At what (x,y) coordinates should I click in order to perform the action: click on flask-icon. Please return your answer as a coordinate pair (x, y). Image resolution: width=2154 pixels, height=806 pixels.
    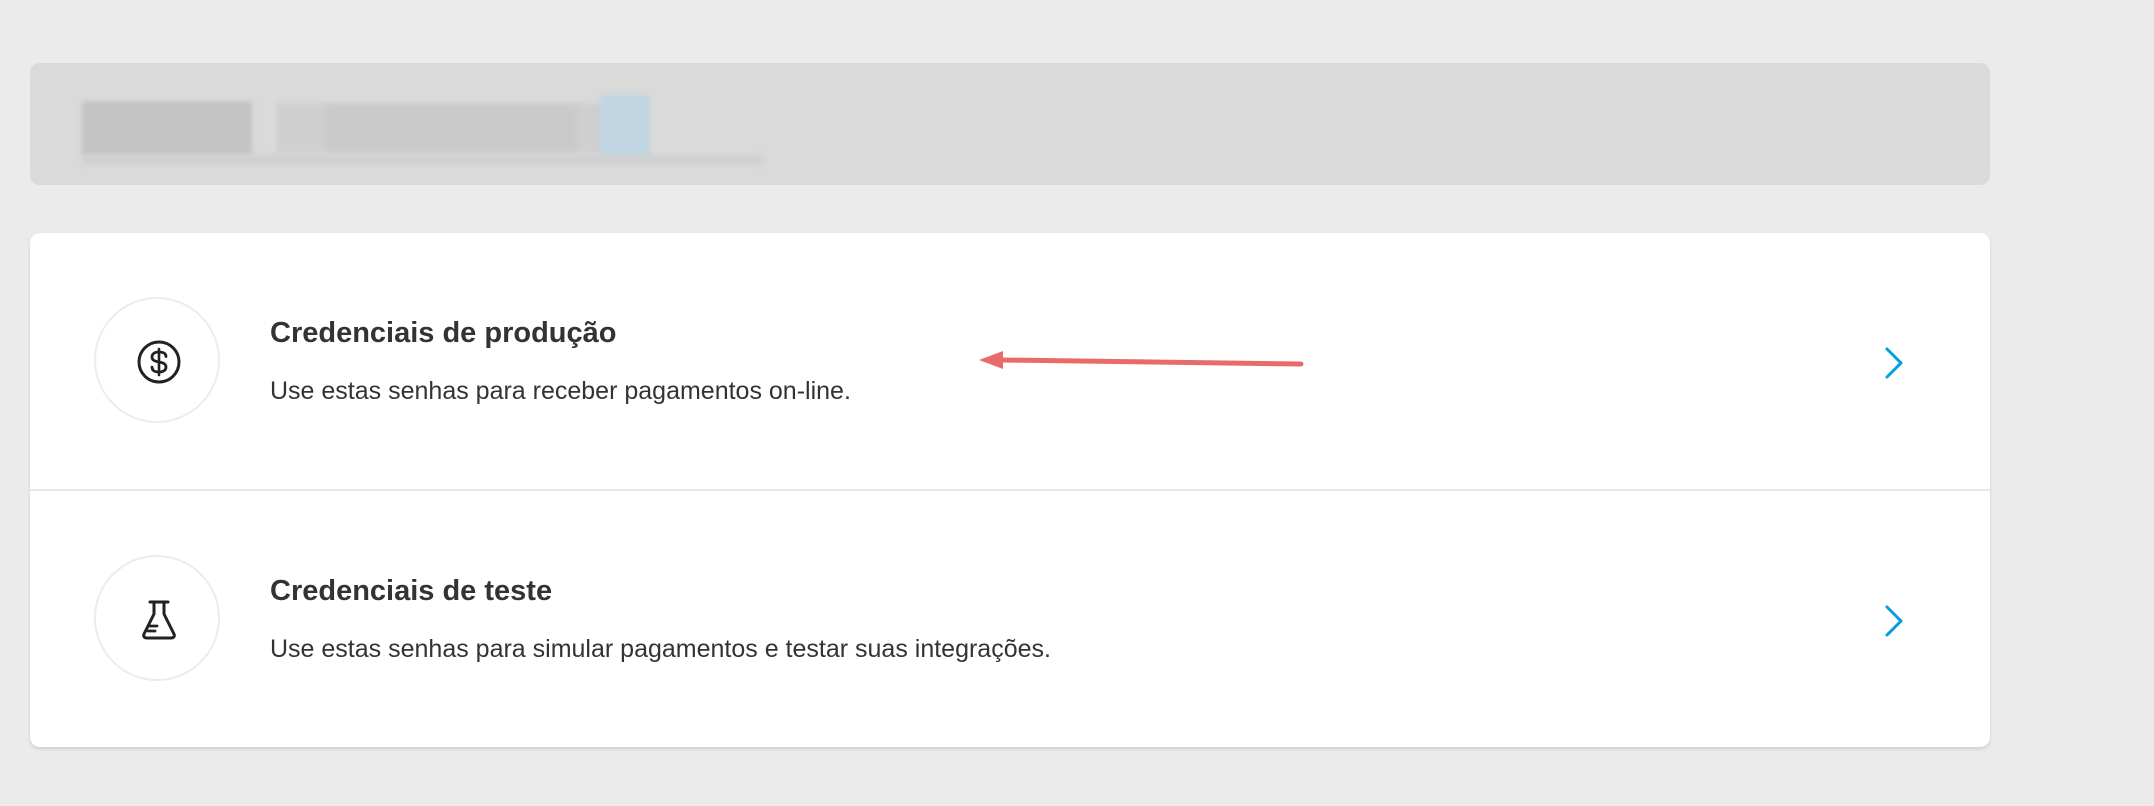
    Looking at the image, I should click on (159, 620).